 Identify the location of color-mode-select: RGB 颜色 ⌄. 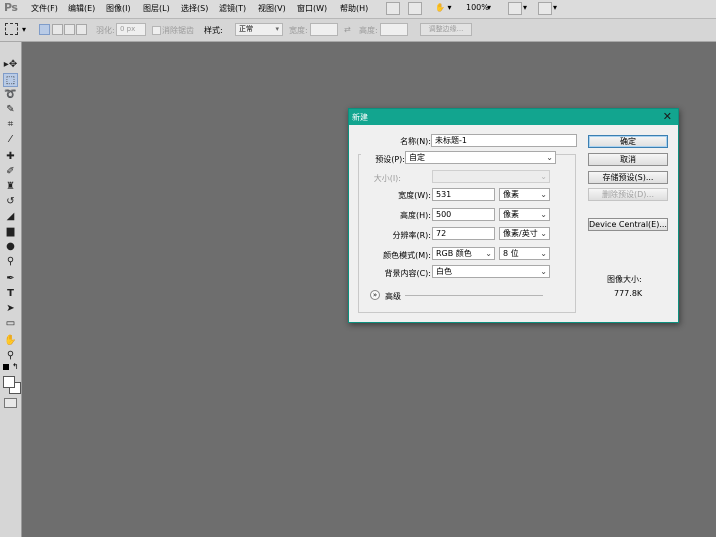
(463, 253).